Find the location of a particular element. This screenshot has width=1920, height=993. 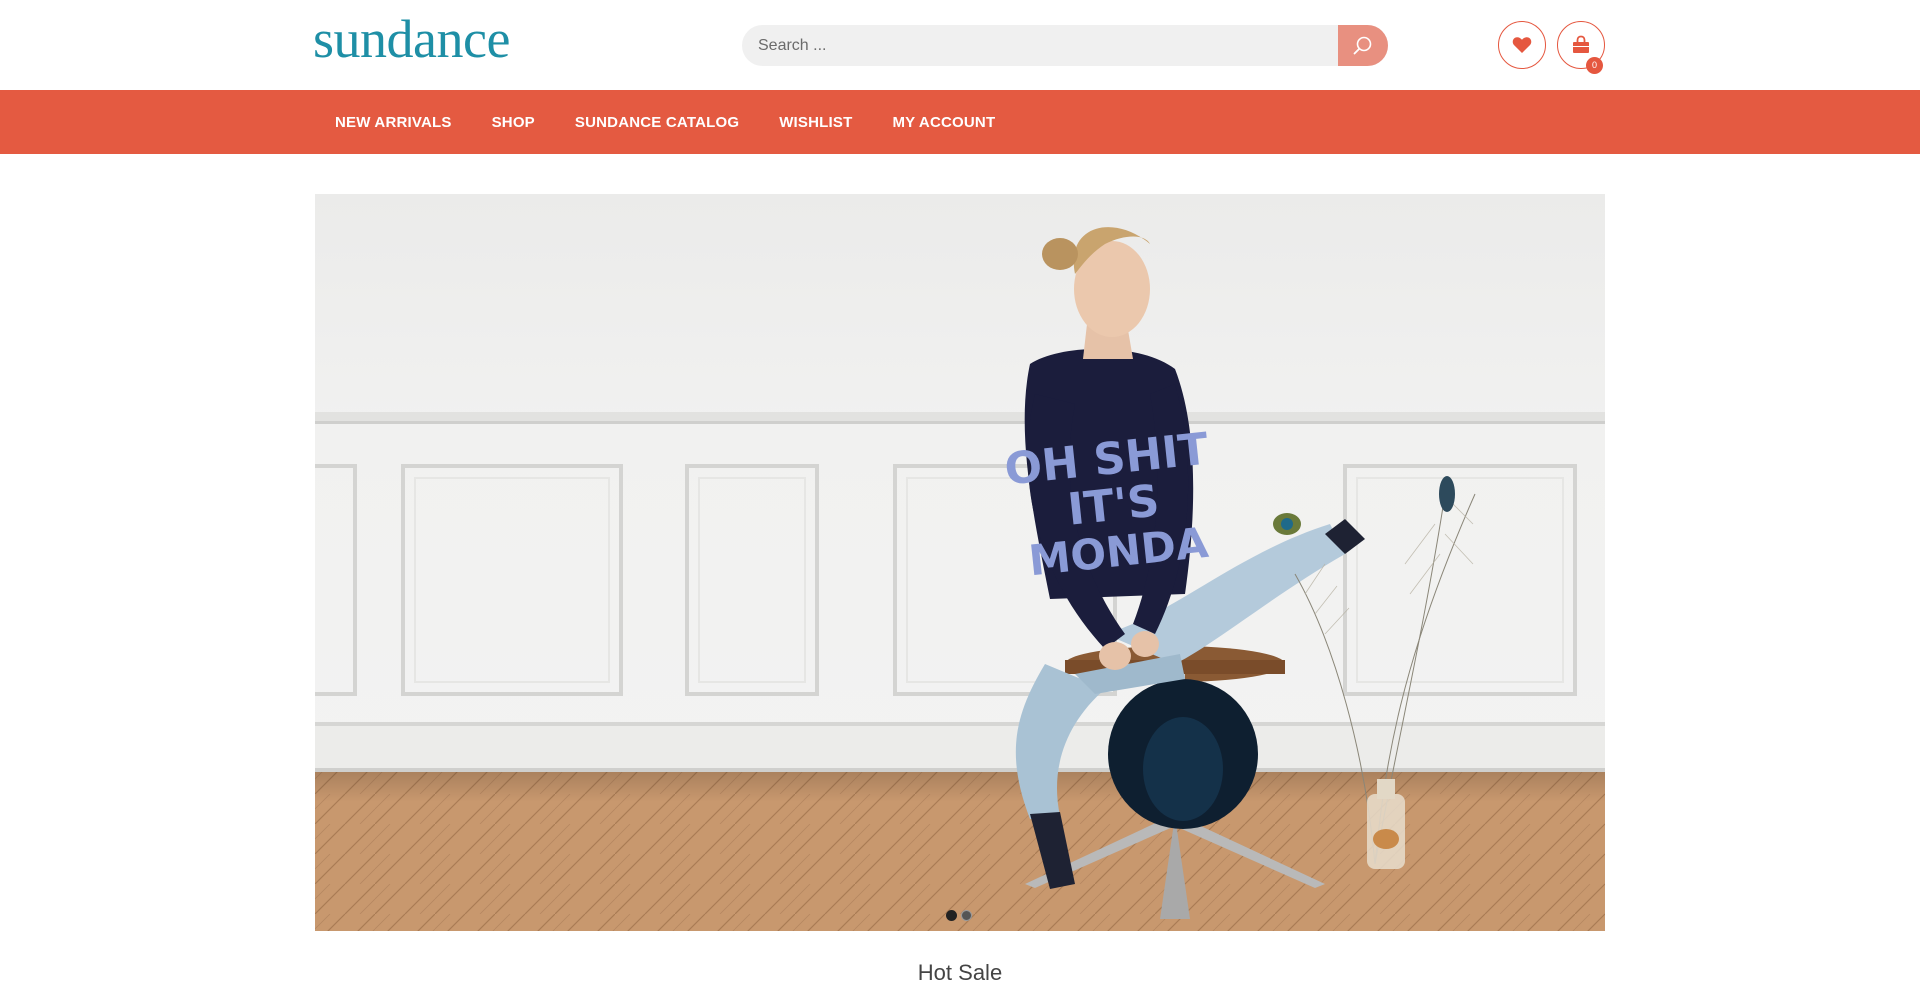

nav-item-wishlist: WISHLIST is located at coordinates (815, 122).